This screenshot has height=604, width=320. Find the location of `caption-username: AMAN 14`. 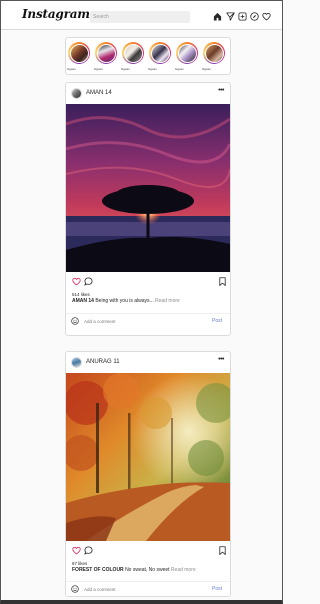

caption-username: AMAN 14 is located at coordinates (83, 301).